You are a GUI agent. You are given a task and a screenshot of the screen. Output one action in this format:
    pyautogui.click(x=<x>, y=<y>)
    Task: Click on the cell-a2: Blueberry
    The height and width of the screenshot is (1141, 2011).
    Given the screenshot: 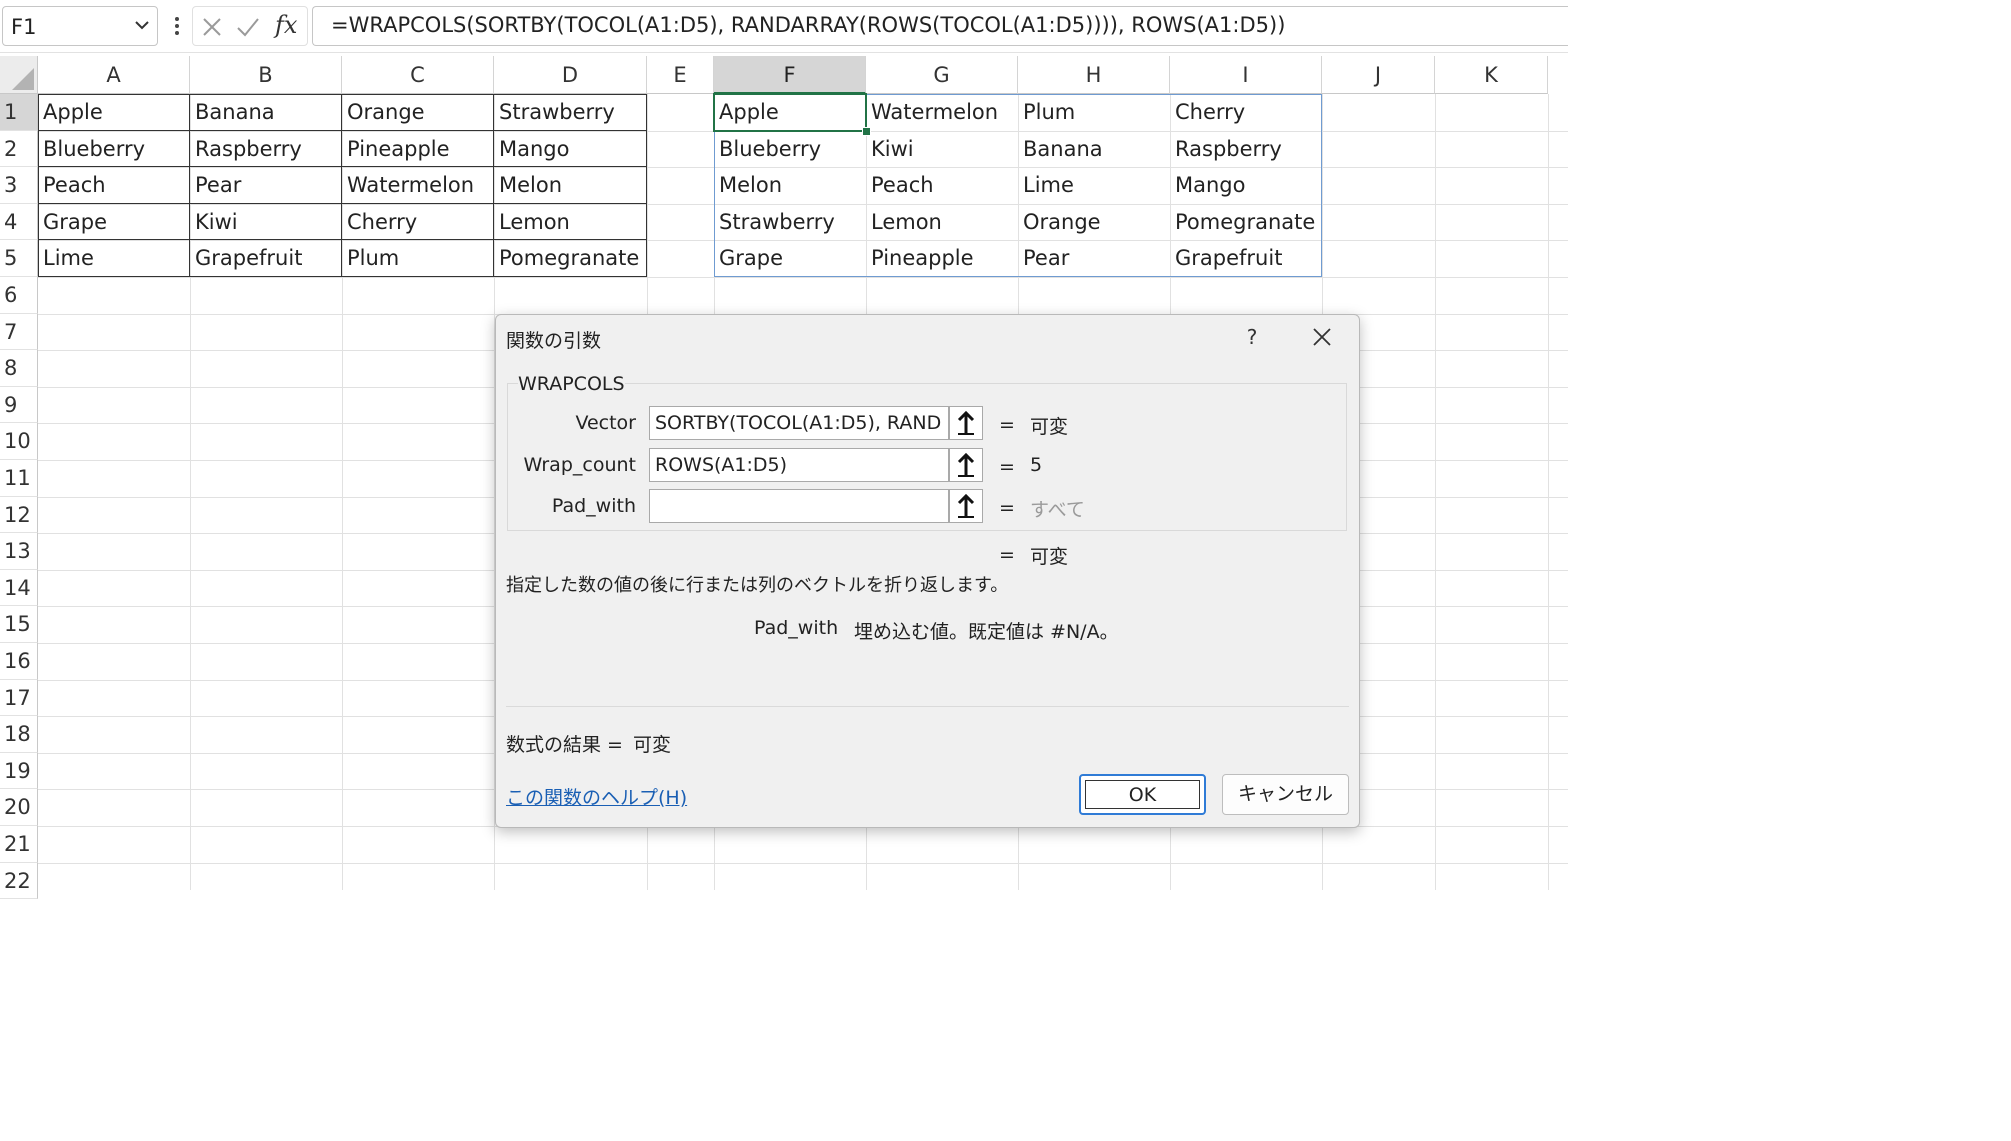 What is the action you would take?
    pyautogui.click(x=114, y=149)
    